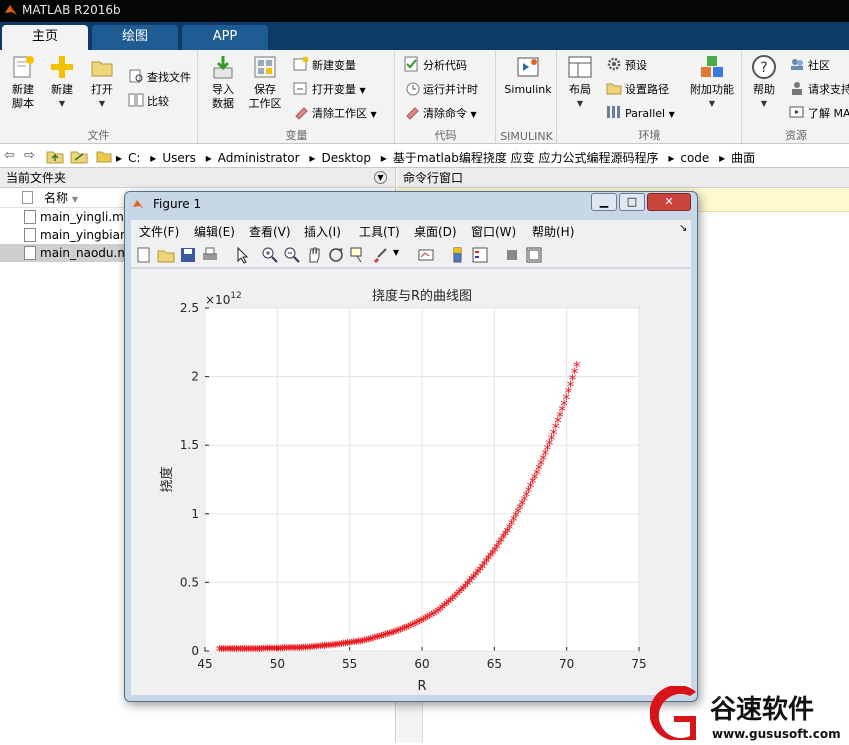 The height and width of the screenshot is (745, 849). What do you see at coordinates (480, 255) in the screenshot?
I see `legend-icon` at bounding box center [480, 255].